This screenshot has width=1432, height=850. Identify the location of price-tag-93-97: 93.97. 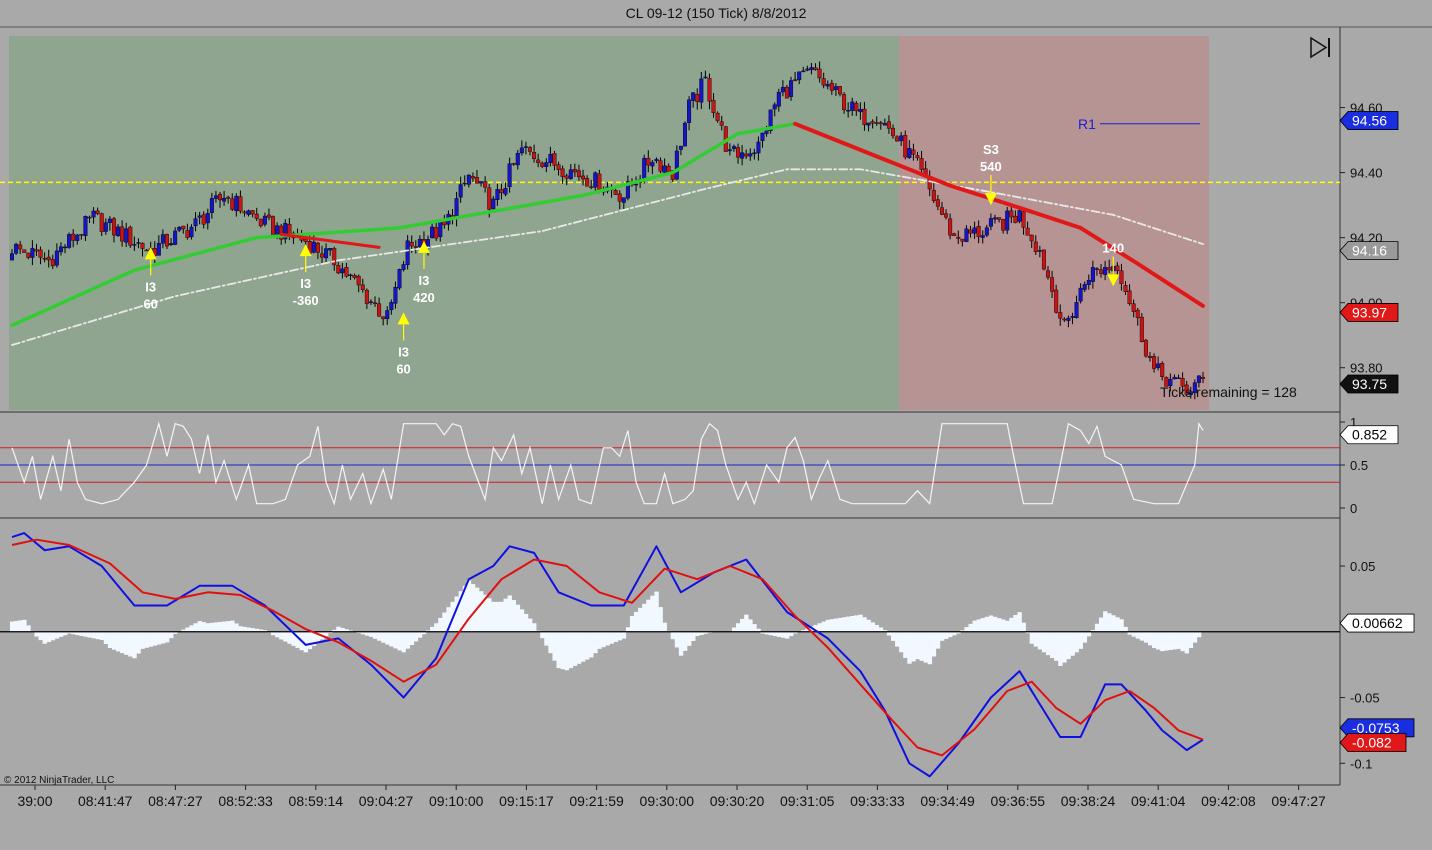
(1369, 312).